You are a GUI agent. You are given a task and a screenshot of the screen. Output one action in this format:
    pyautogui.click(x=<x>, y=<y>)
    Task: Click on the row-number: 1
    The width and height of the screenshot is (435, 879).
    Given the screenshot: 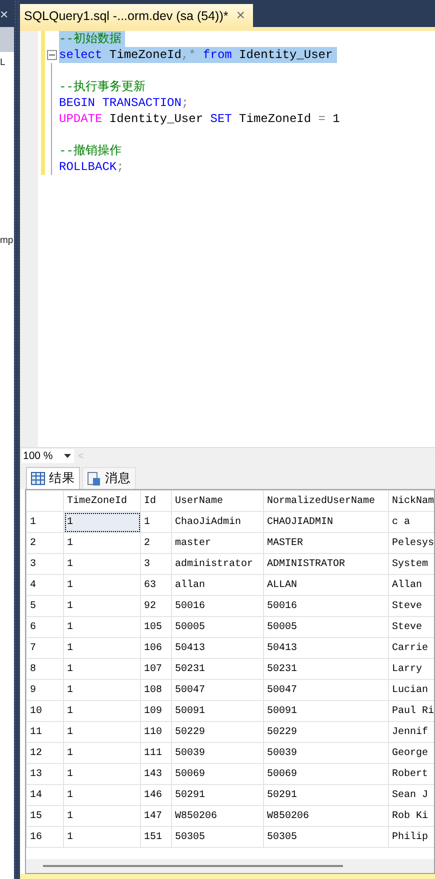 What is the action you would take?
    pyautogui.click(x=45, y=522)
    